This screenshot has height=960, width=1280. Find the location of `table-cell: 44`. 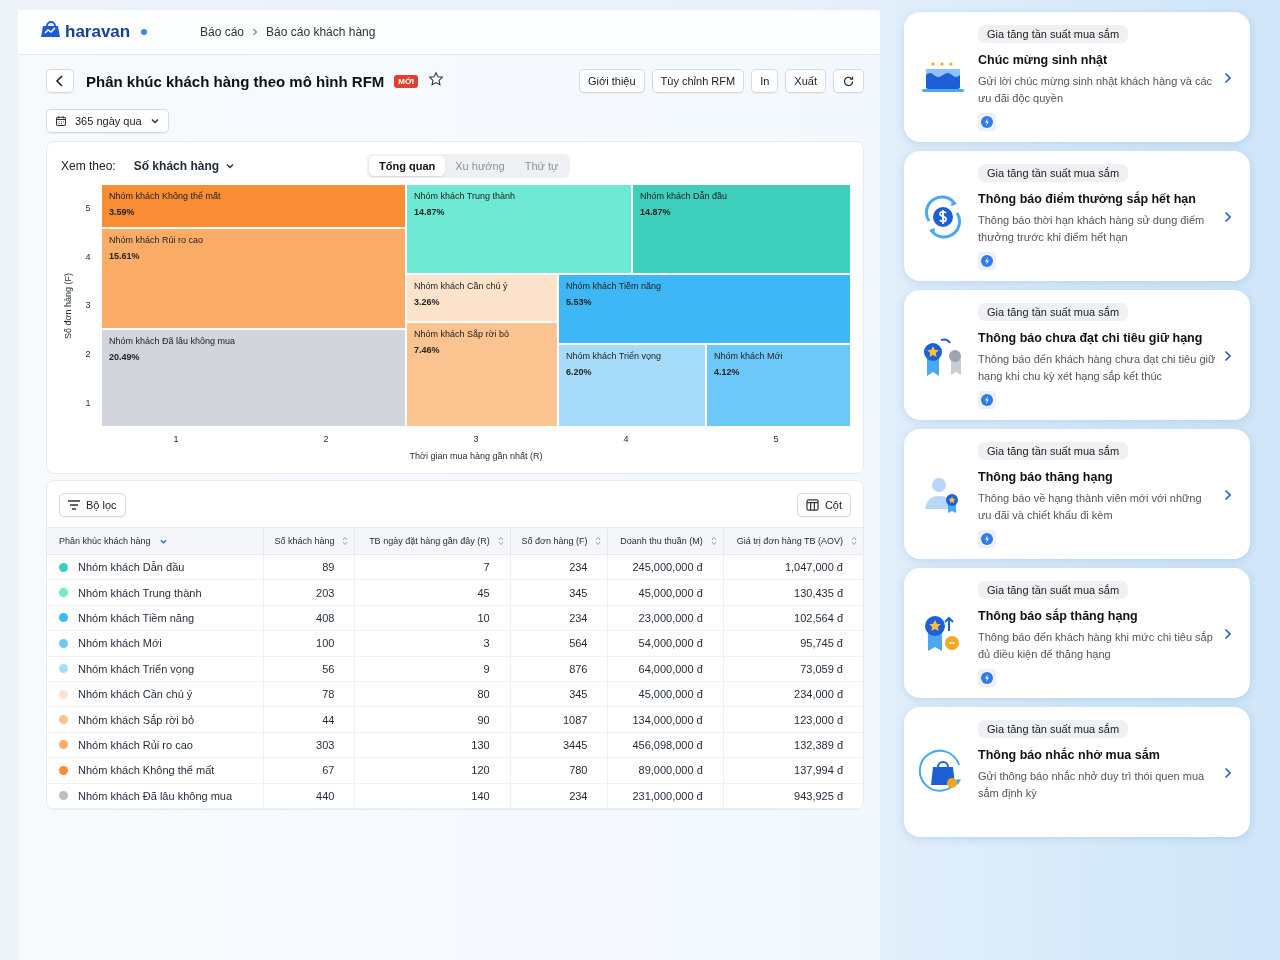

table-cell: 44 is located at coordinates (309, 719).